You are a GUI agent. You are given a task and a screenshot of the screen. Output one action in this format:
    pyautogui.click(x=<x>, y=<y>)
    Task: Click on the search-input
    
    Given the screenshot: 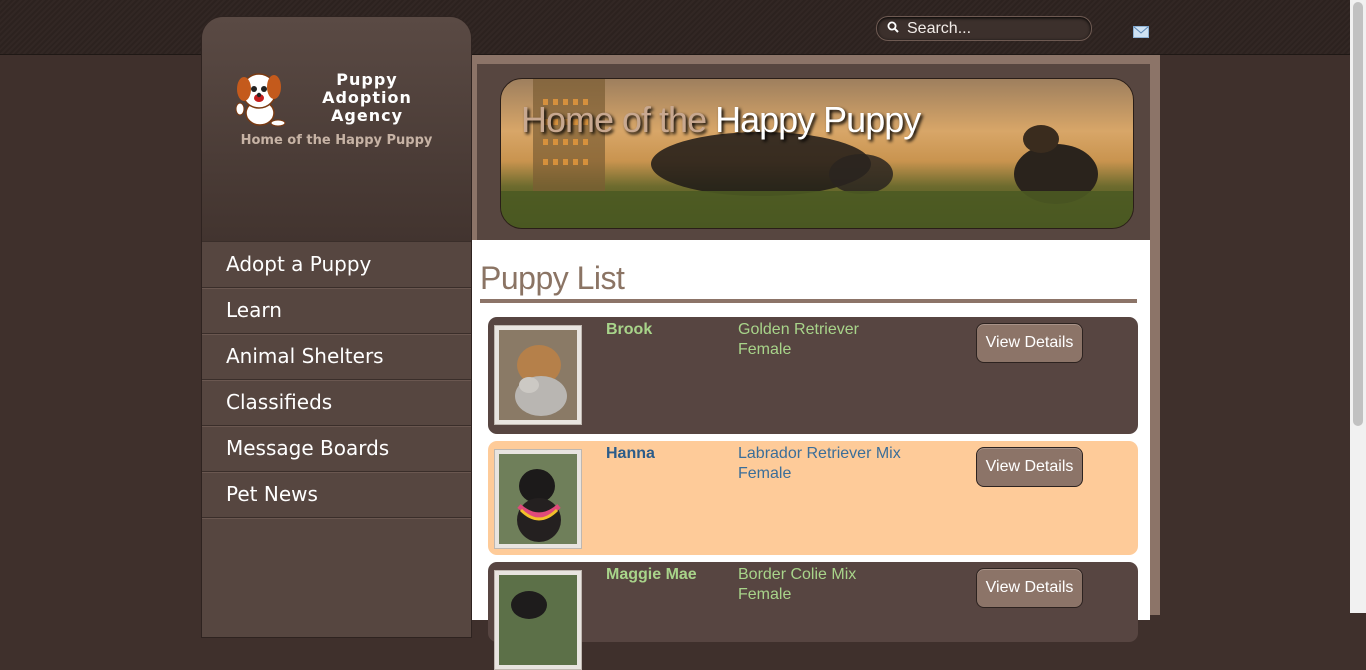 What is the action you would take?
    pyautogui.click(x=994, y=29)
    